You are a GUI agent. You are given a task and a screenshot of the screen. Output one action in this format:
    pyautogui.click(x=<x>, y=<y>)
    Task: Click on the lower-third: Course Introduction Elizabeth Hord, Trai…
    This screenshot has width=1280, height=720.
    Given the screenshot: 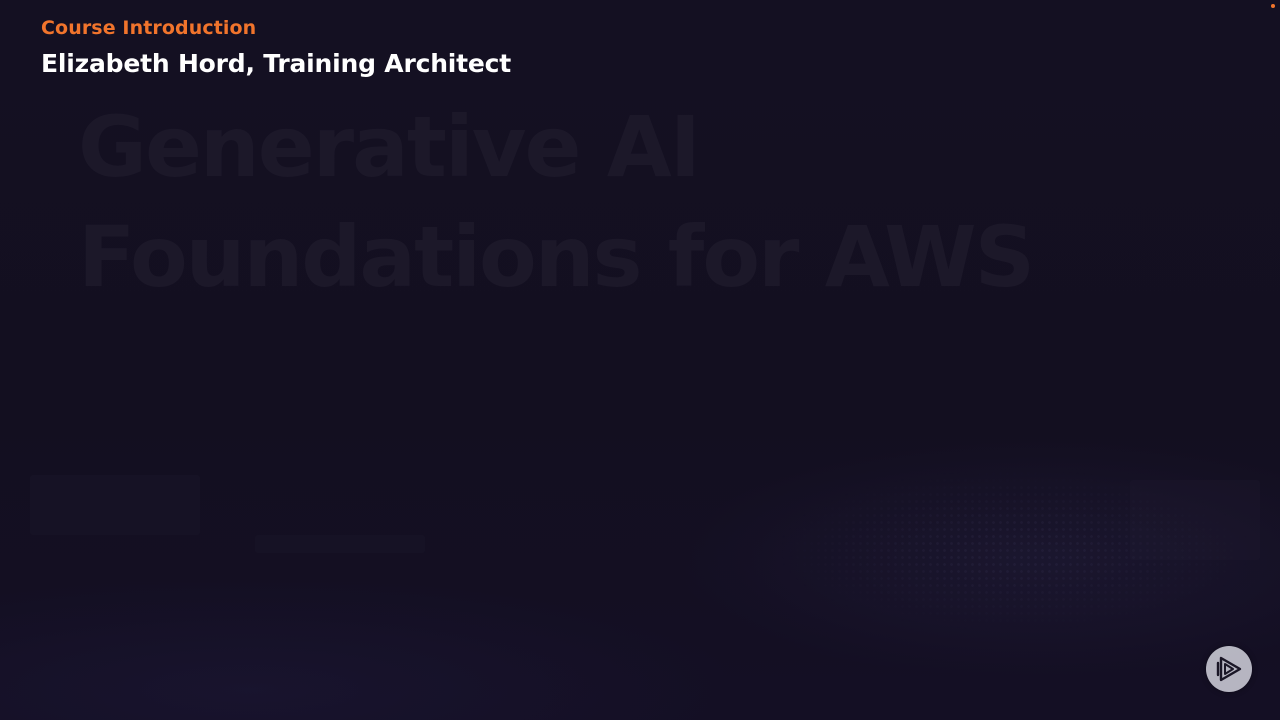 What is the action you would take?
    pyautogui.click(x=276, y=48)
    